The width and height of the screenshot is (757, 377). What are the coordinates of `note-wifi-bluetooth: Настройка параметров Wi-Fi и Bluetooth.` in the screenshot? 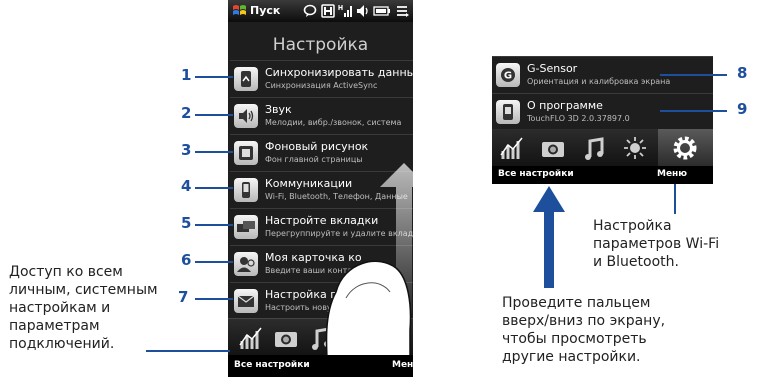 It's located at (673, 244).